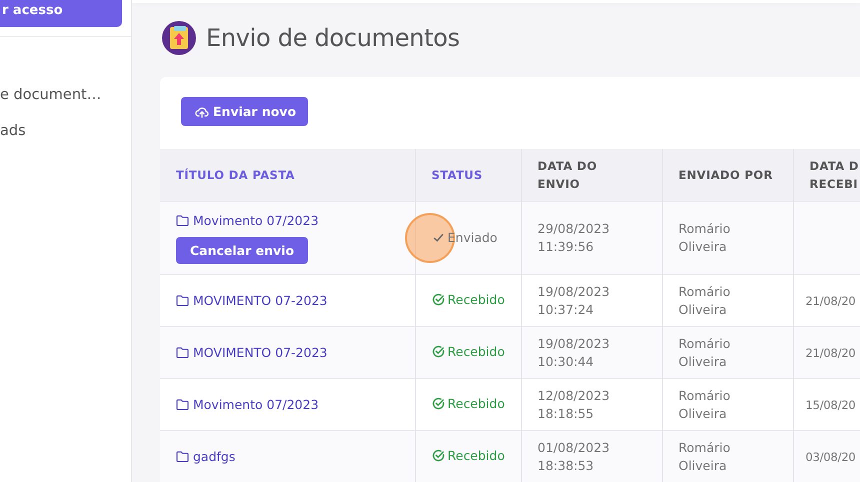  What do you see at coordinates (333, 38) in the screenshot?
I see `page-title: Envio de documentos` at bounding box center [333, 38].